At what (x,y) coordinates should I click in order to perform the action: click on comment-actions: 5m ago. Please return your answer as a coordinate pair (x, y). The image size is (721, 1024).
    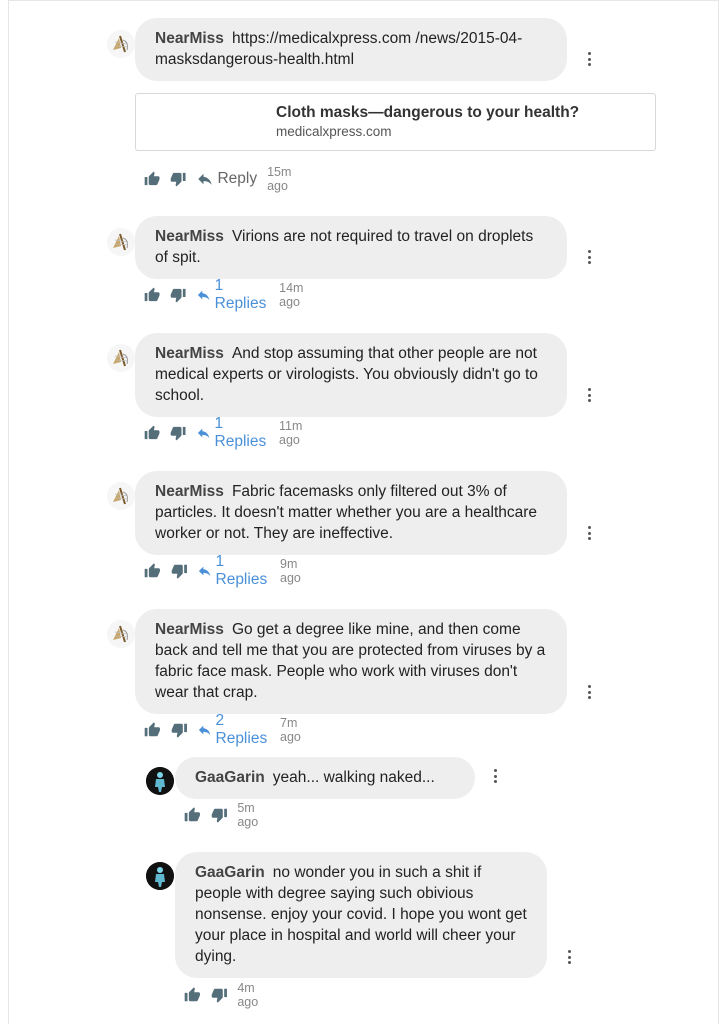
    Looking at the image, I should click on (226, 815).